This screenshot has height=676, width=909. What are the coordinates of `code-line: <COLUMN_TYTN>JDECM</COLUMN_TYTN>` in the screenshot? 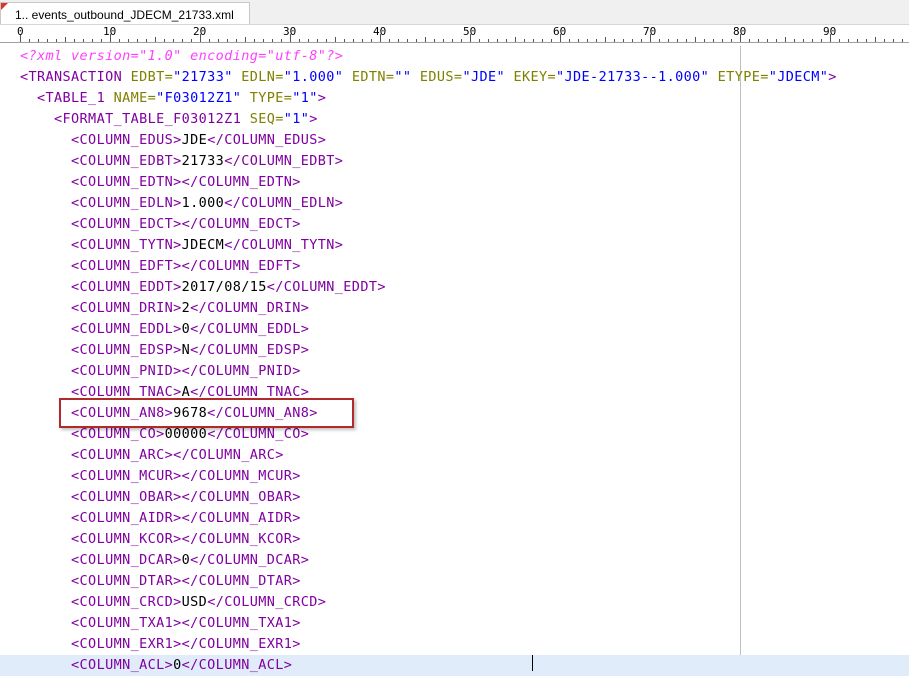 It's located at (454, 245).